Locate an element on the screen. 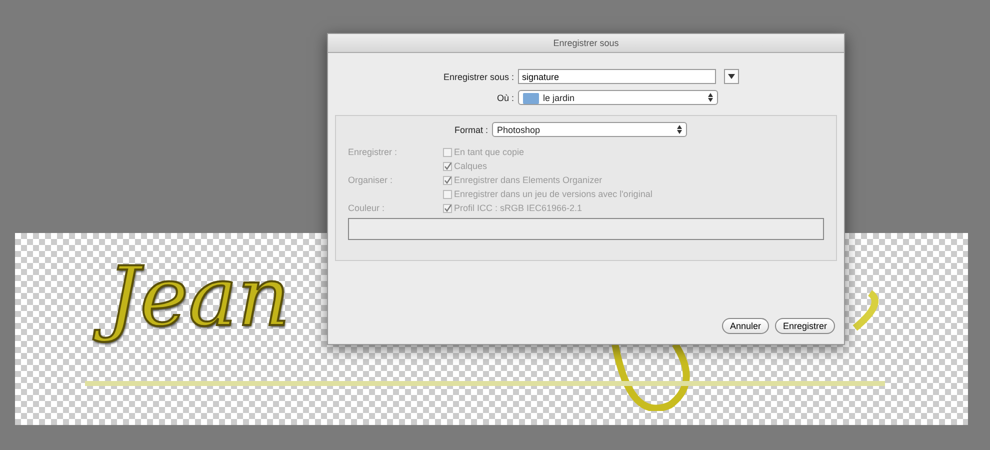 Image resolution: width=990 pixels, height=450 pixels. cancel-button: Annuler is located at coordinates (745, 326).